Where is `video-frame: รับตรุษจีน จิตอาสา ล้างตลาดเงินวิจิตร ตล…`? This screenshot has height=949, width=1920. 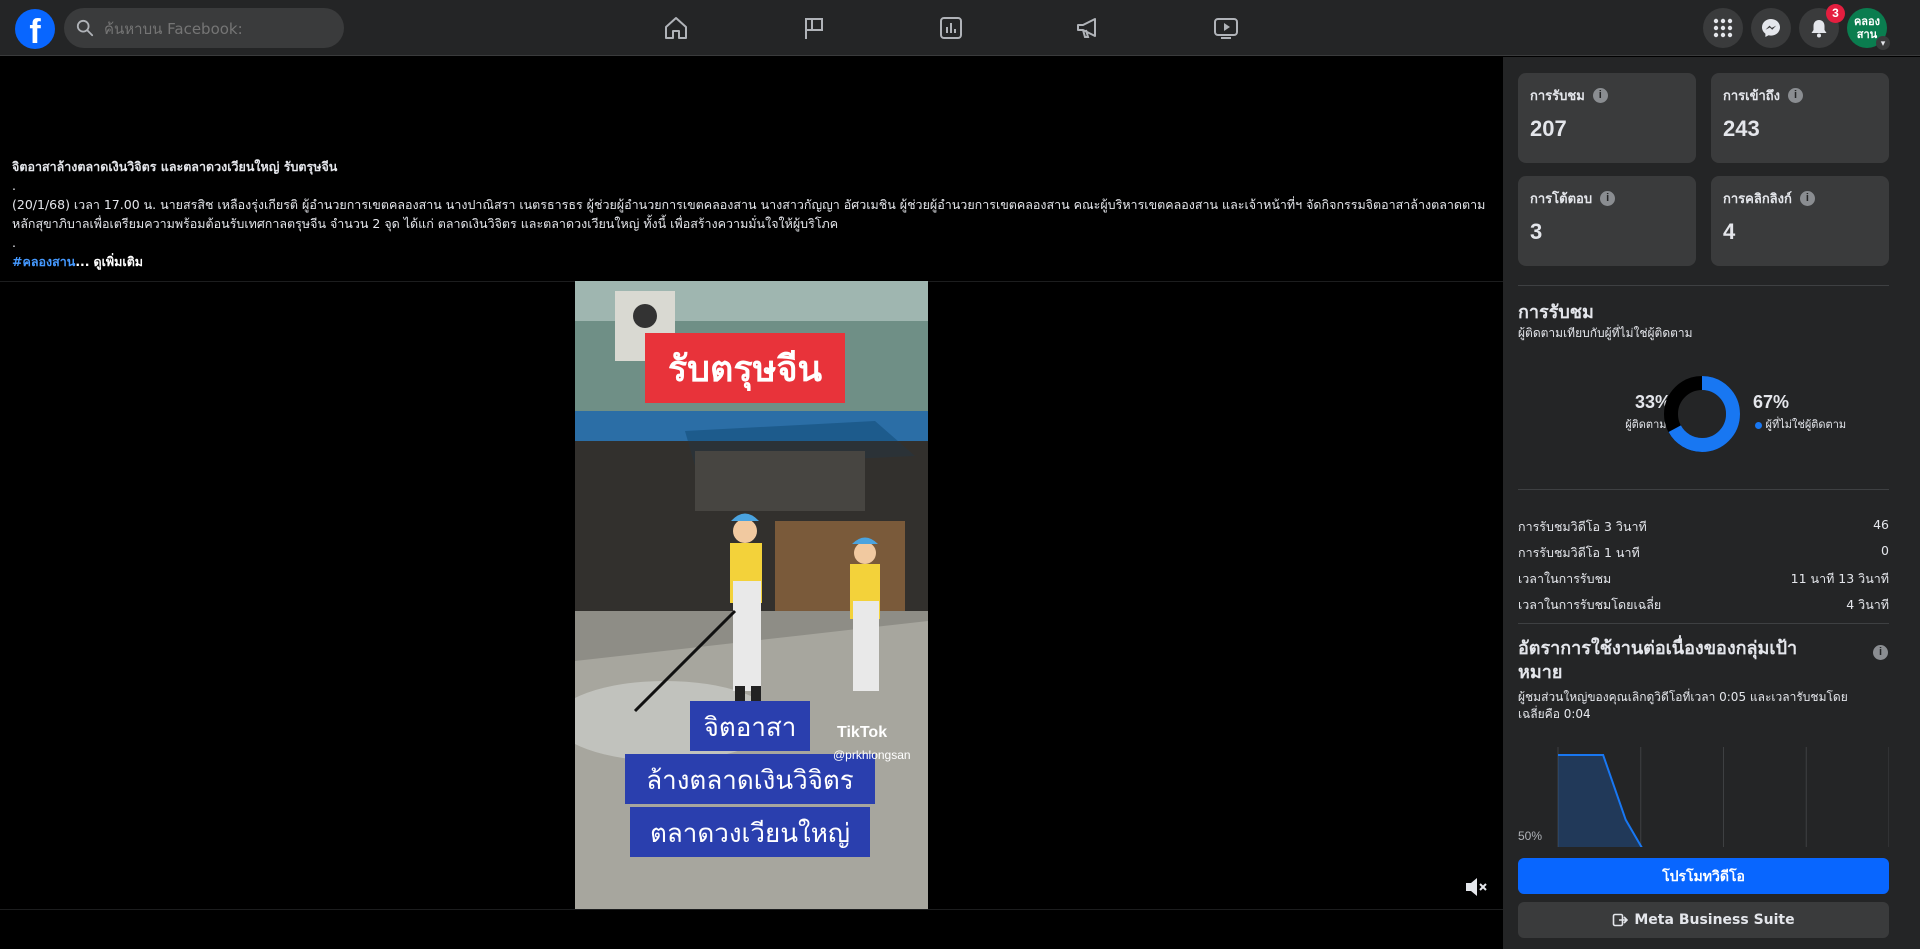
video-frame: รับตรุษจีน จิตอาสา ล้างตลาดเงินวิจิตร ตล… is located at coordinates (751, 595).